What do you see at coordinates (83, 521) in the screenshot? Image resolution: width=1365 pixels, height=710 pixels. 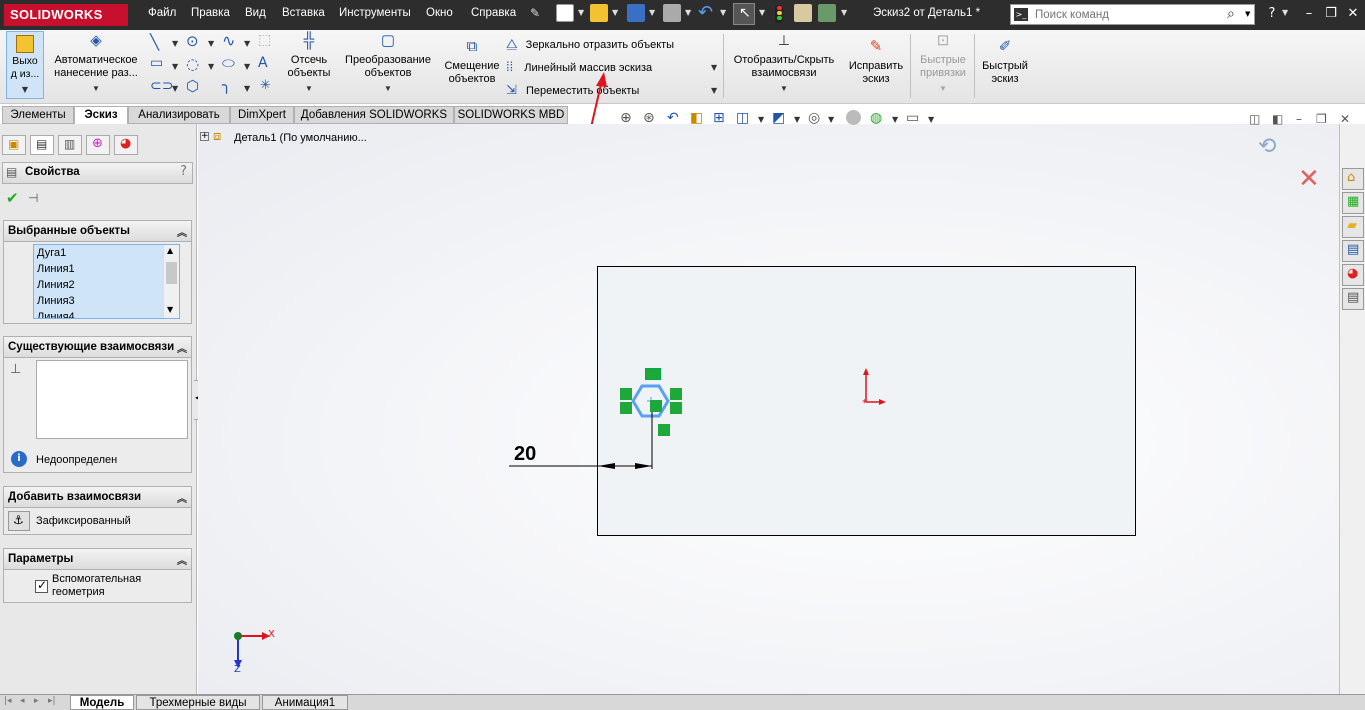 I see `fix-relation-label: Зафиксированный` at bounding box center [83, 521].